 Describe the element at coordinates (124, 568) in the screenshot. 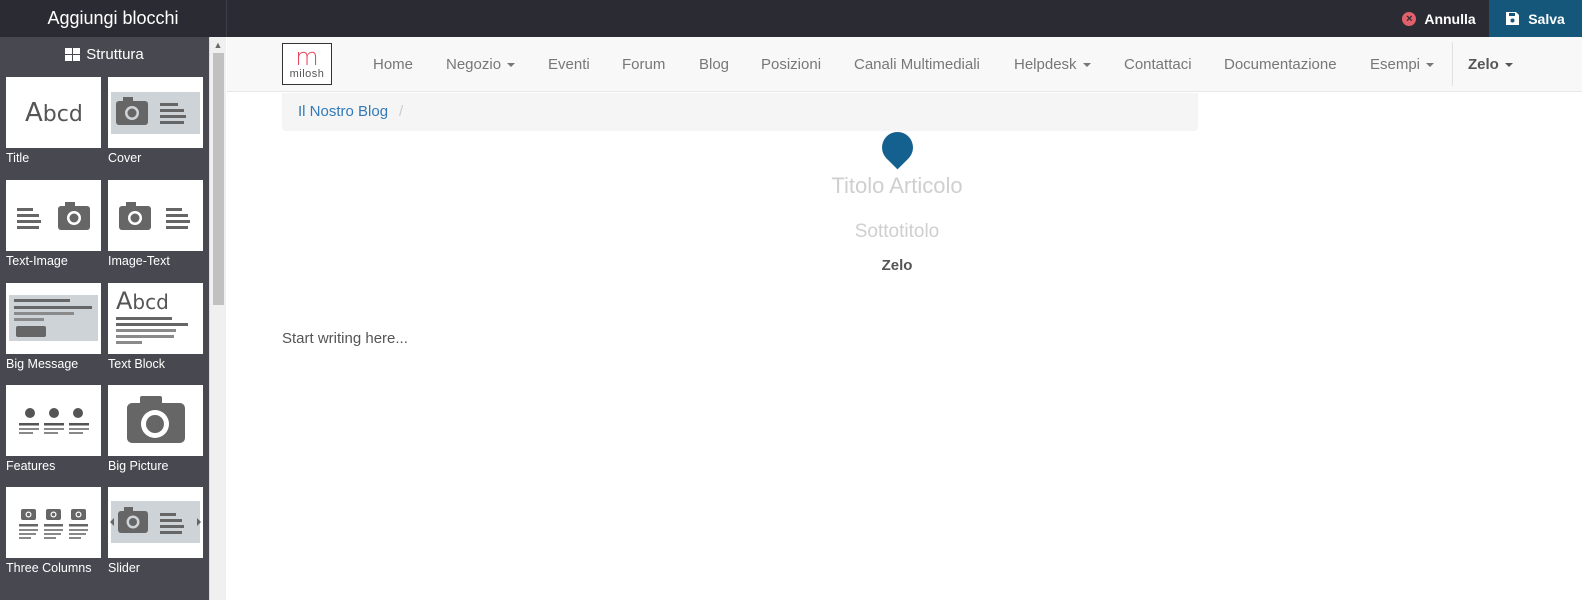

I see `block-slider-label: Slider` at that location.